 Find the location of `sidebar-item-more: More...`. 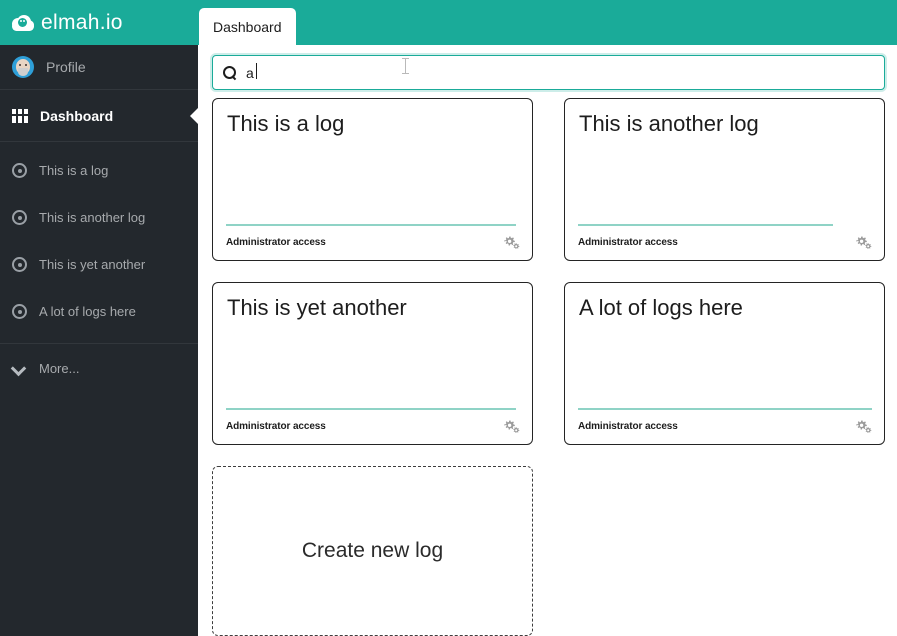

sidebar-item-more: More... is located at coordinates (99, 368).